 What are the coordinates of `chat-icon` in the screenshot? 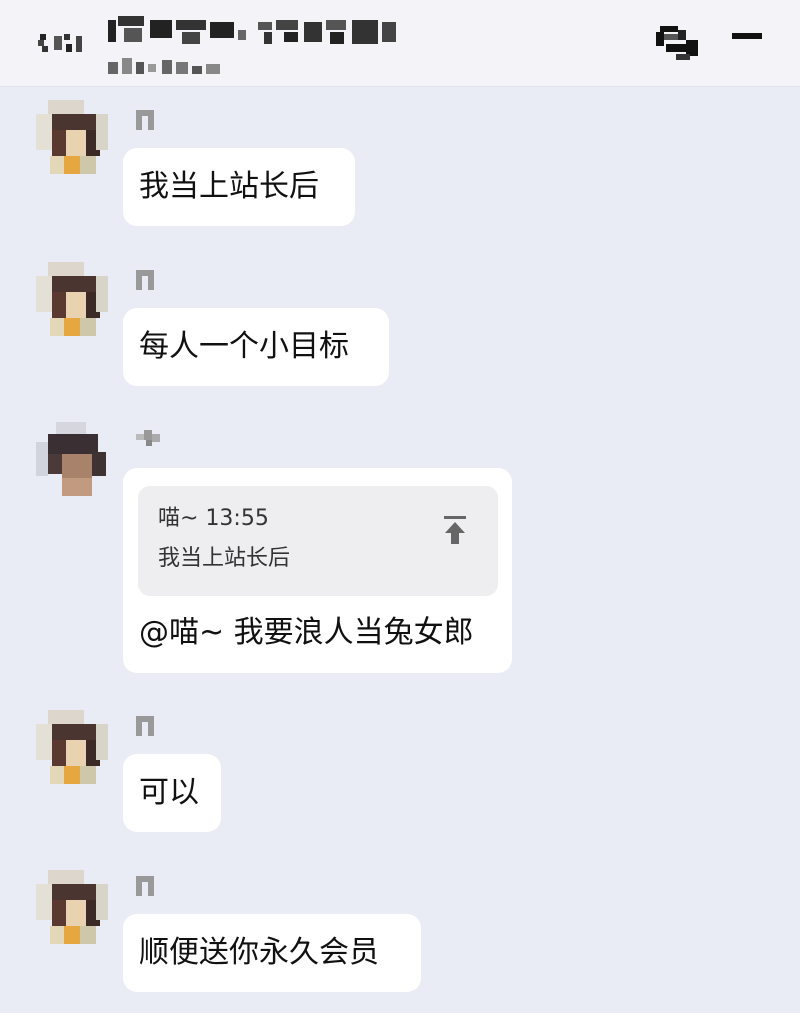 It's located at (678, 42).